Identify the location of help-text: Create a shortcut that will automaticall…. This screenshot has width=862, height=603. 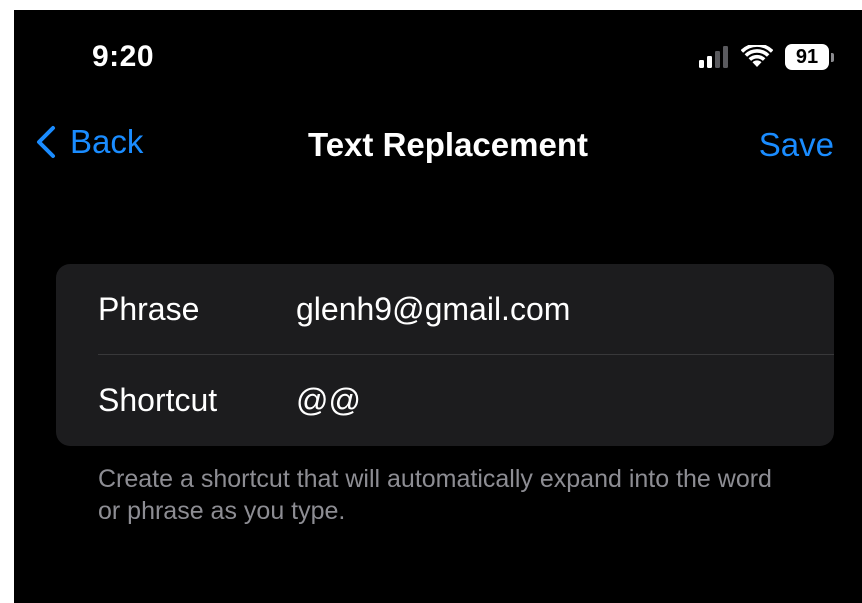
(435, 495).